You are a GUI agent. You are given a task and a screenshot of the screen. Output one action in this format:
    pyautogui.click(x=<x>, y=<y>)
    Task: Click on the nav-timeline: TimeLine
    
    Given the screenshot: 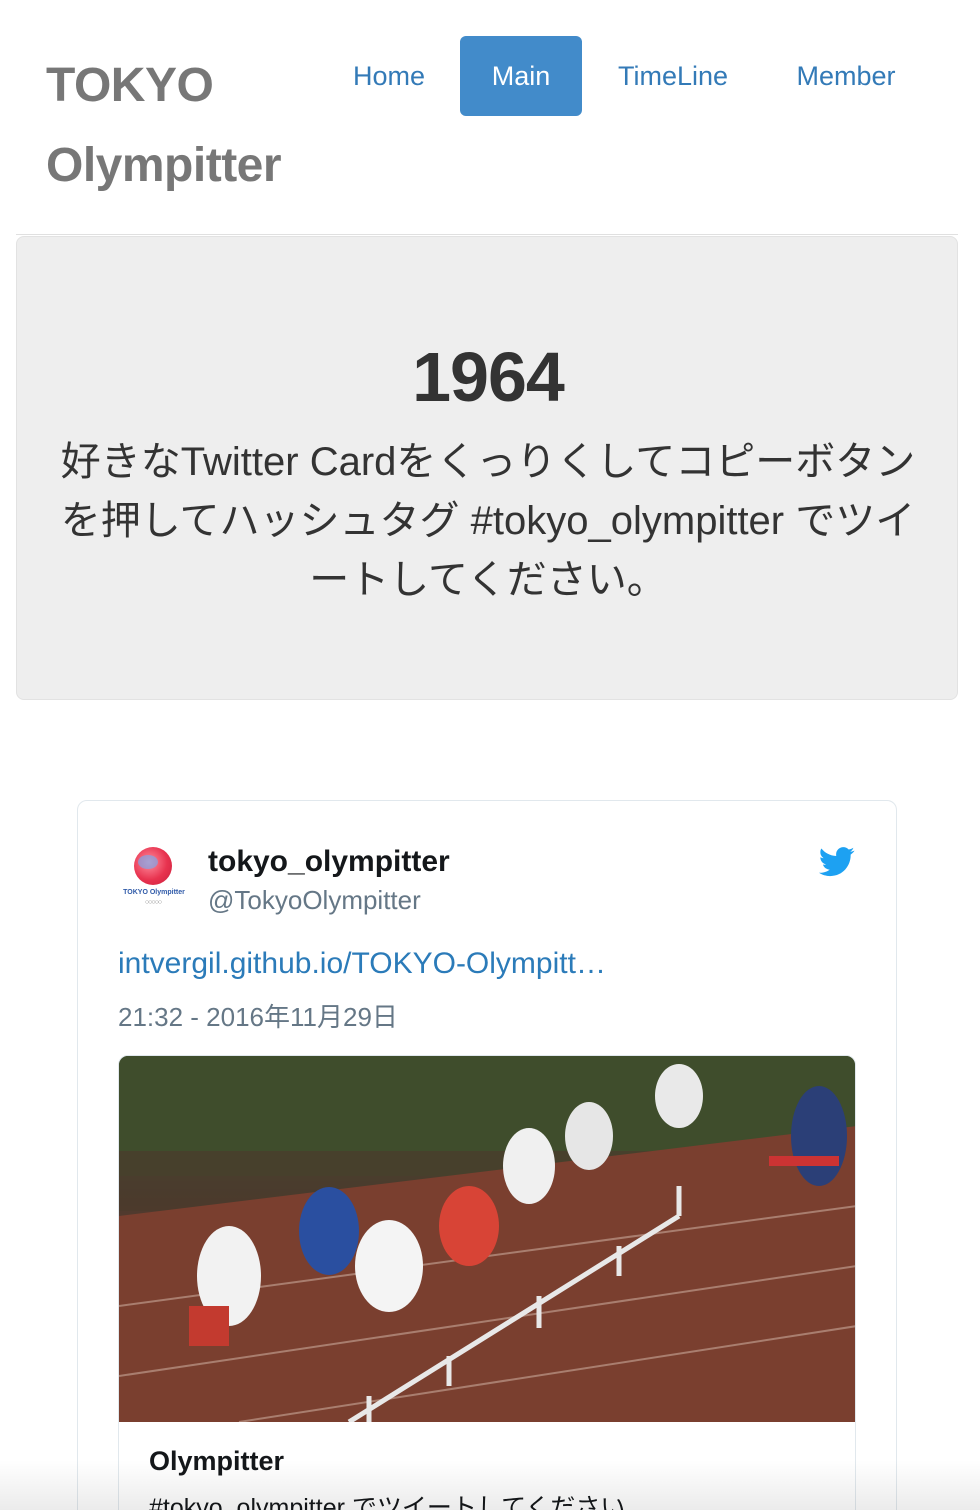 What is the action you would take?
    pyautogui.click(x=673, y=76)
    